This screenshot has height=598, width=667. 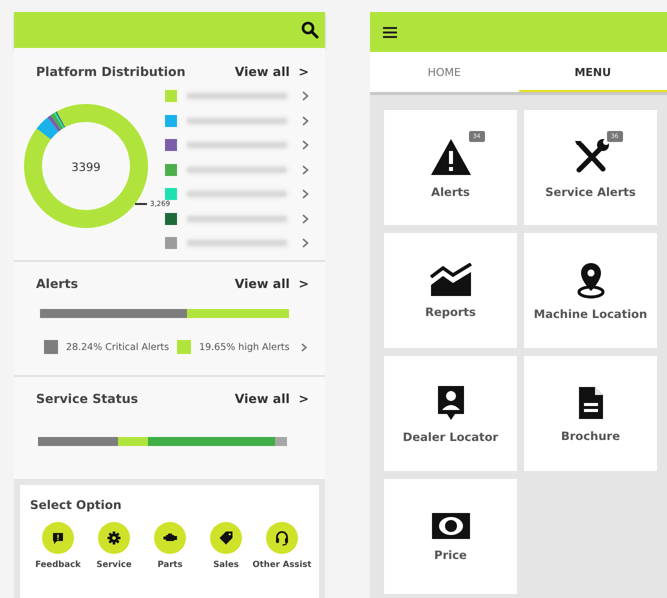 I want to click on tile-label: Machine Location, so click(x=591, y=313).